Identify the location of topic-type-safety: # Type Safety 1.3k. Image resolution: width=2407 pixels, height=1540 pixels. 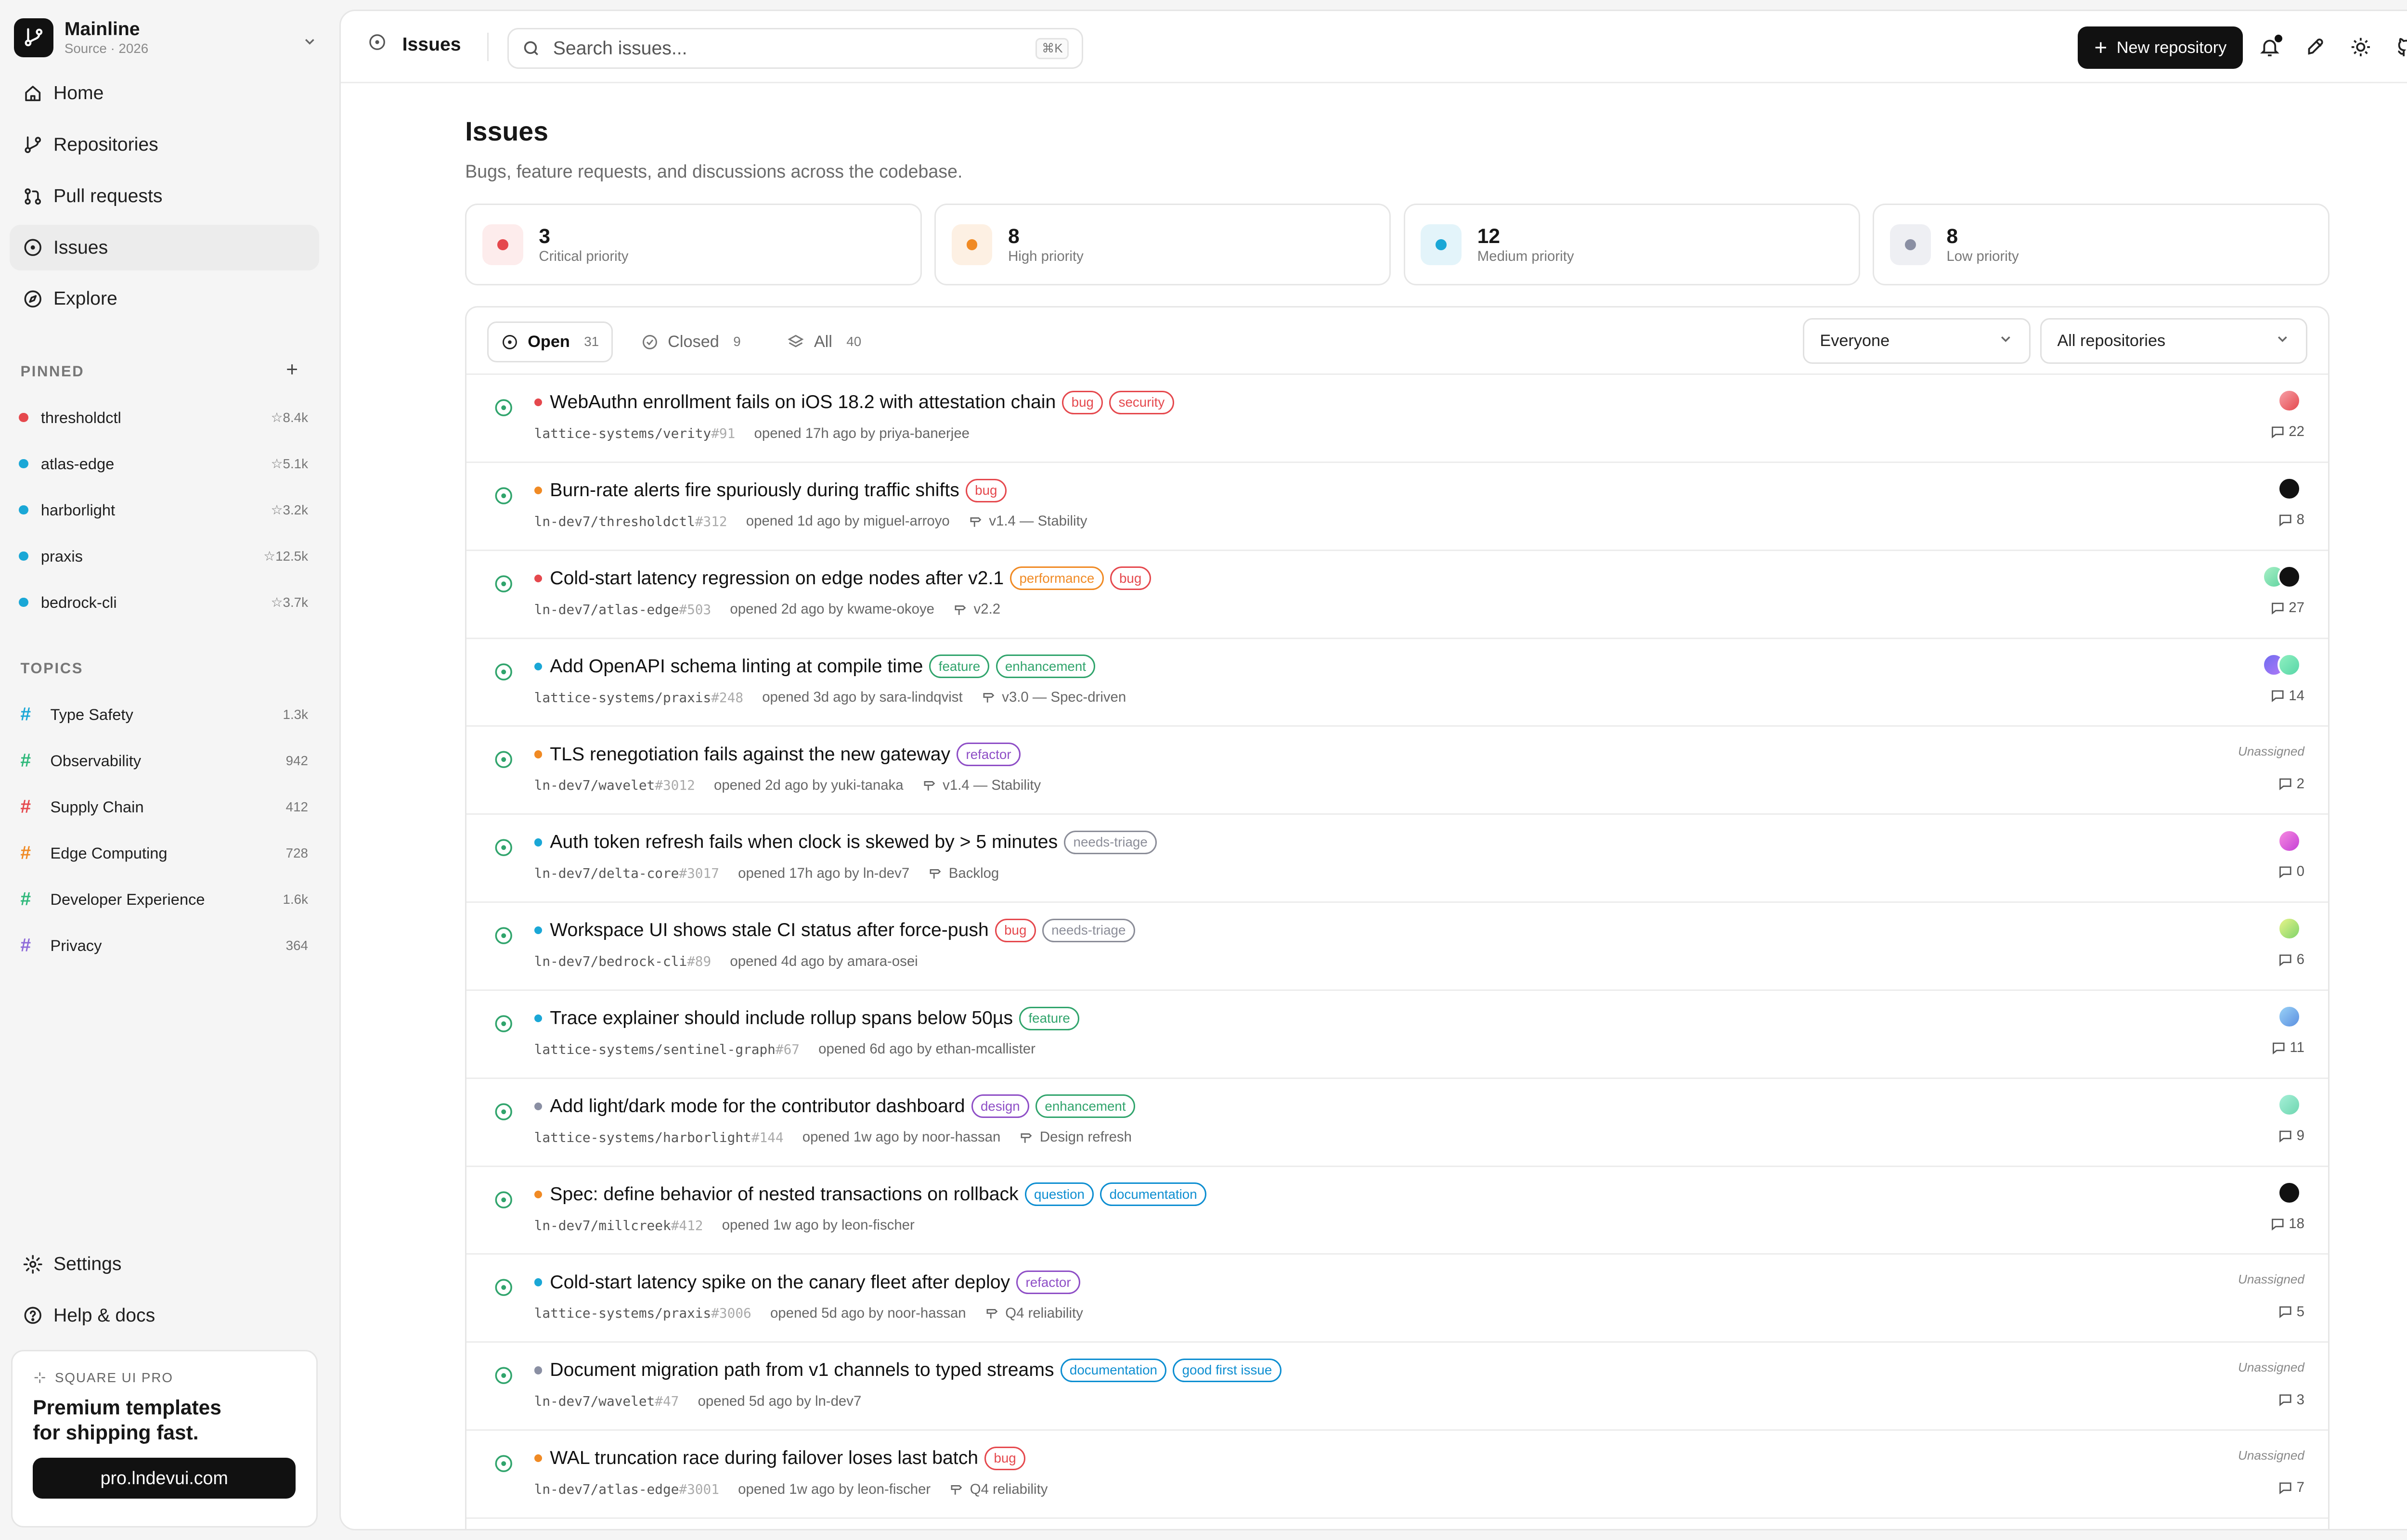
(164, 715).